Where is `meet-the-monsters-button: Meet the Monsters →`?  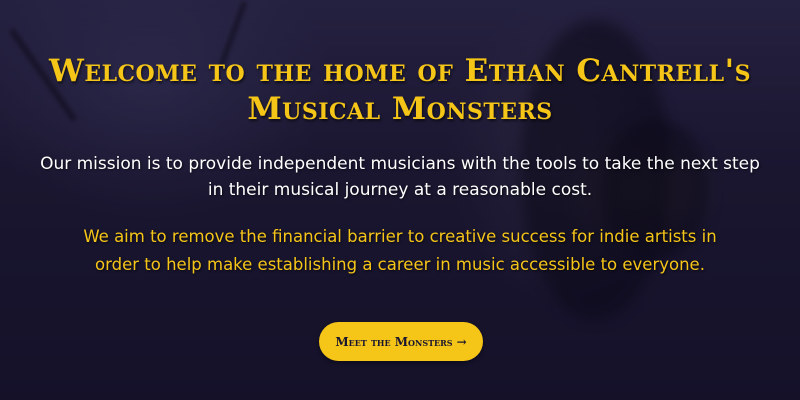
meet-the-monsters-button: Meet the Monsters → is located at coordinates (401, 341).